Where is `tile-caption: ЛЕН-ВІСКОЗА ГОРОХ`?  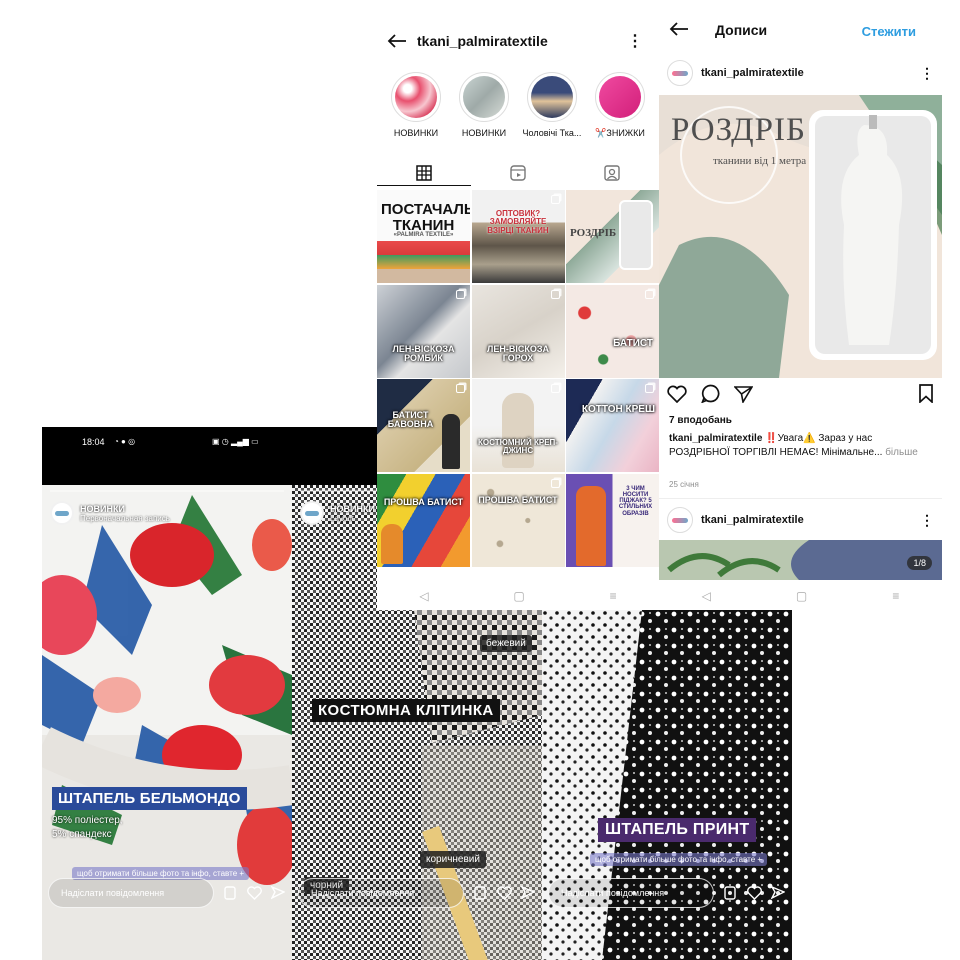
tile-caption: ЛЕН-ВІСКОЗА ГОРОХ is located at coordinates (518, 353).